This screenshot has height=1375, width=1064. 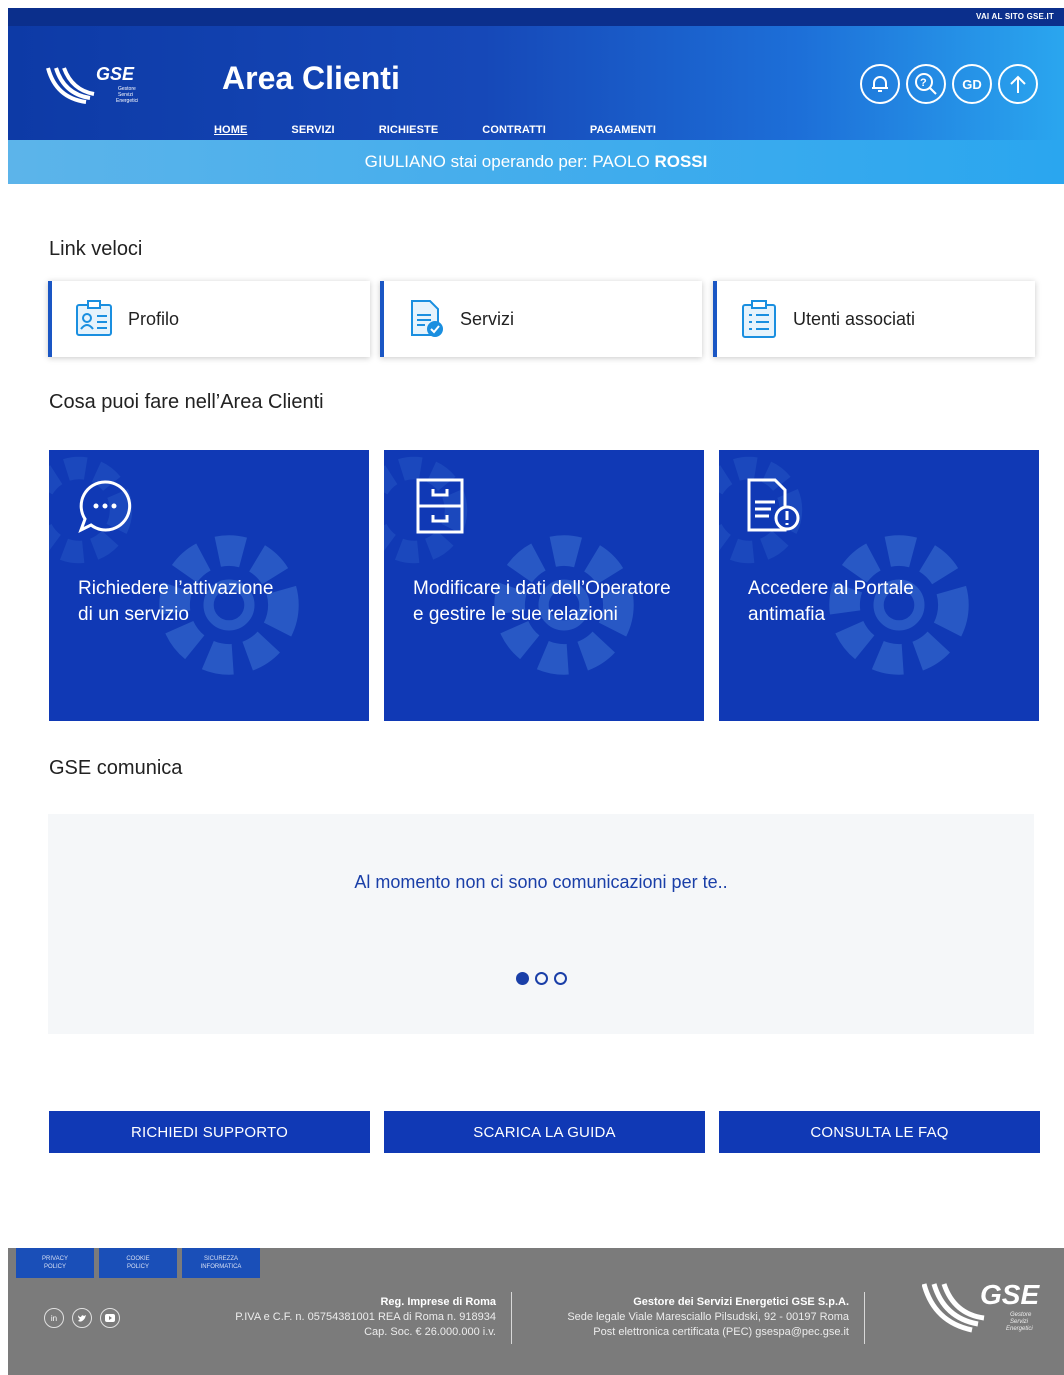 I want to click on scarica-guida-button: SCARICA LA GUIDA, so click(x=544, y=1132).